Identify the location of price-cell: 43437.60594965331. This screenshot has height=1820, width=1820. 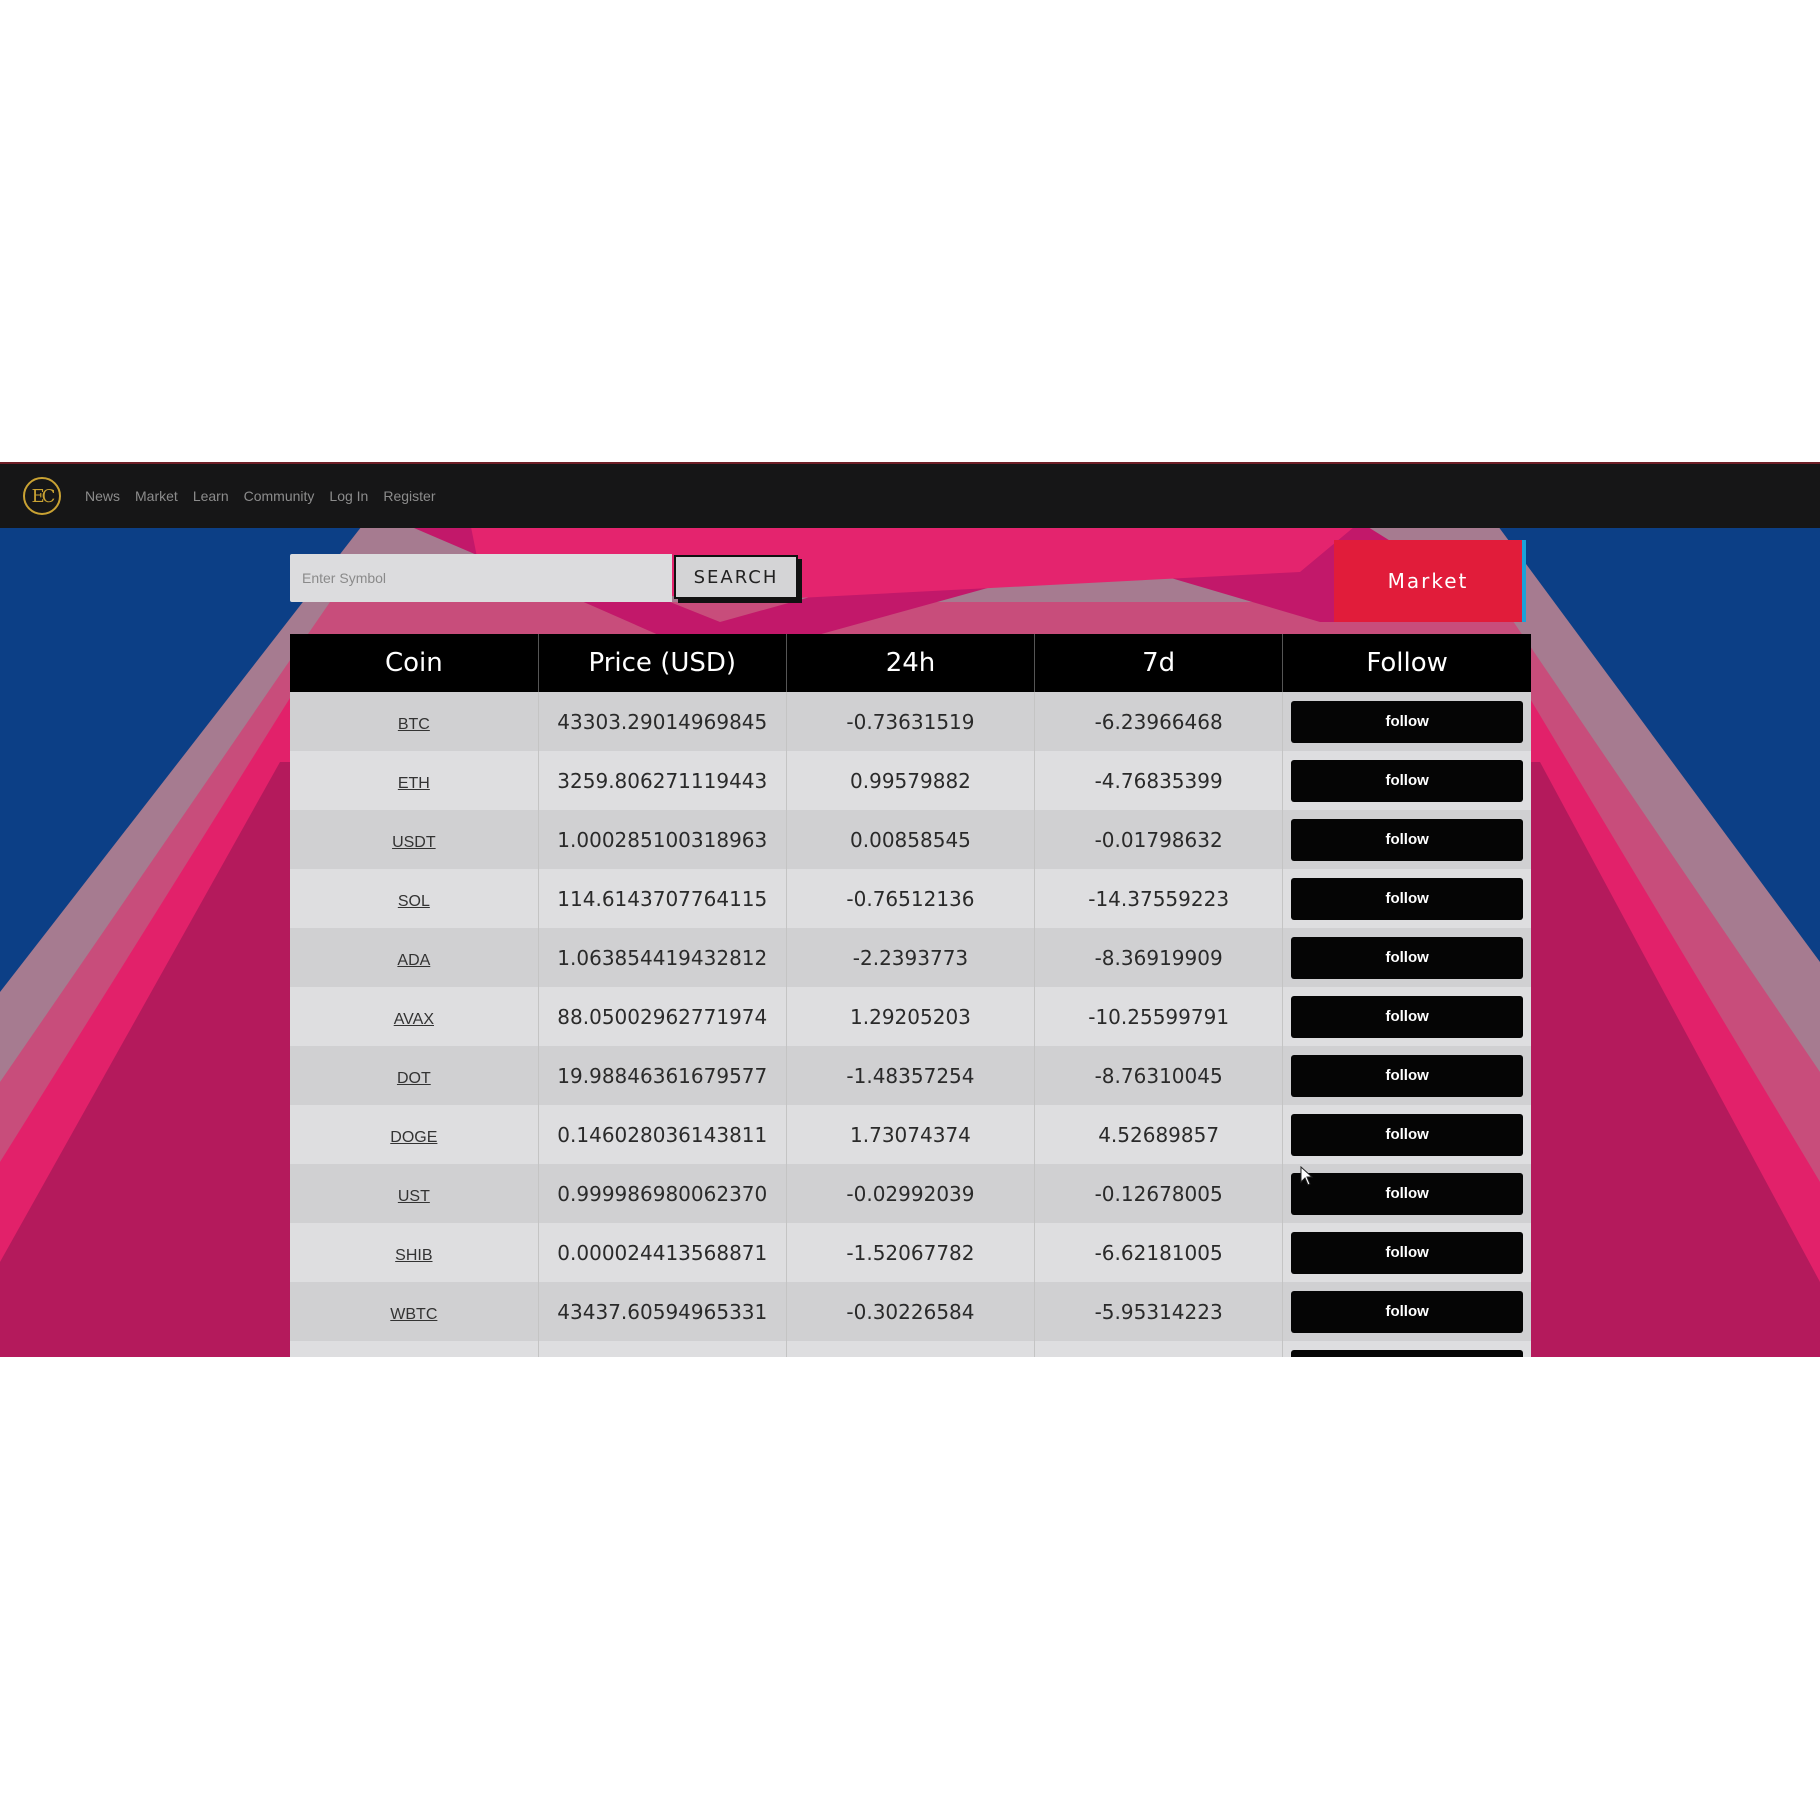
(662, 1311).